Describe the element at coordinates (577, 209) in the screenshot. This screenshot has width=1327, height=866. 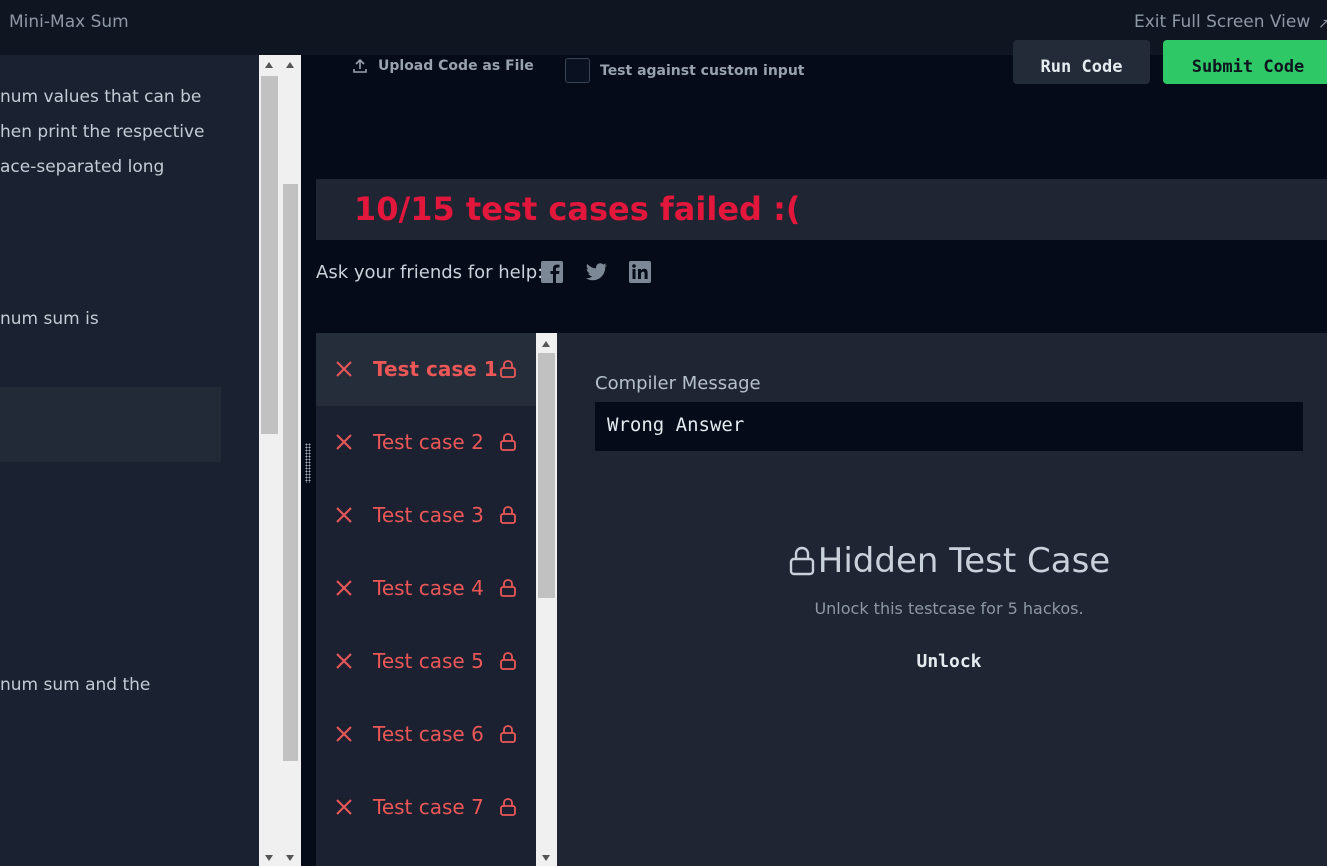
I see `failed-message: 10/15 test cases failed :(` at that location.